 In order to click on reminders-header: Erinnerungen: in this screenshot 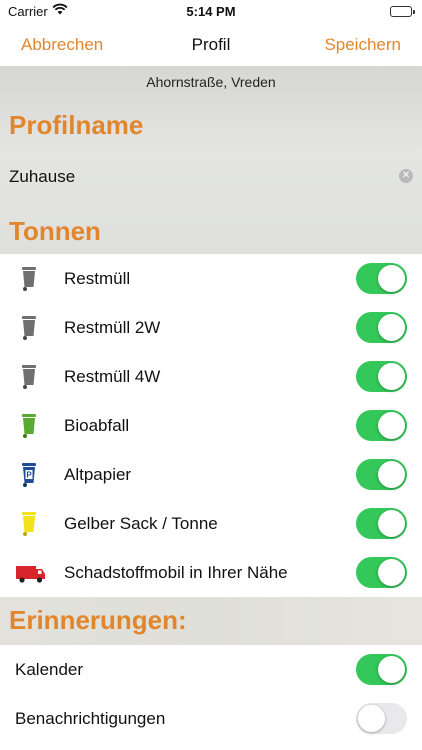, I will do `click(211, 621)`.